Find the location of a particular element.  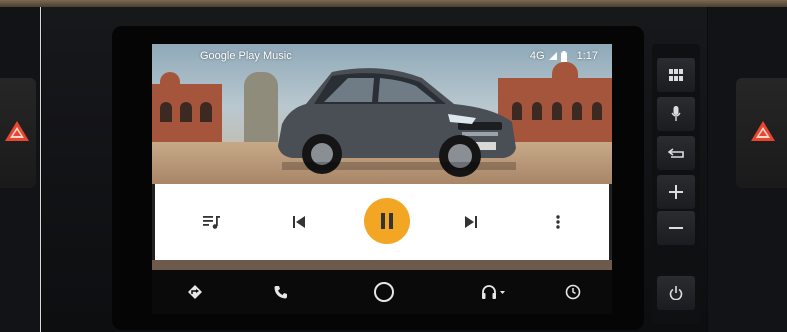

volume-down-button is located at coordinates (676, 228).